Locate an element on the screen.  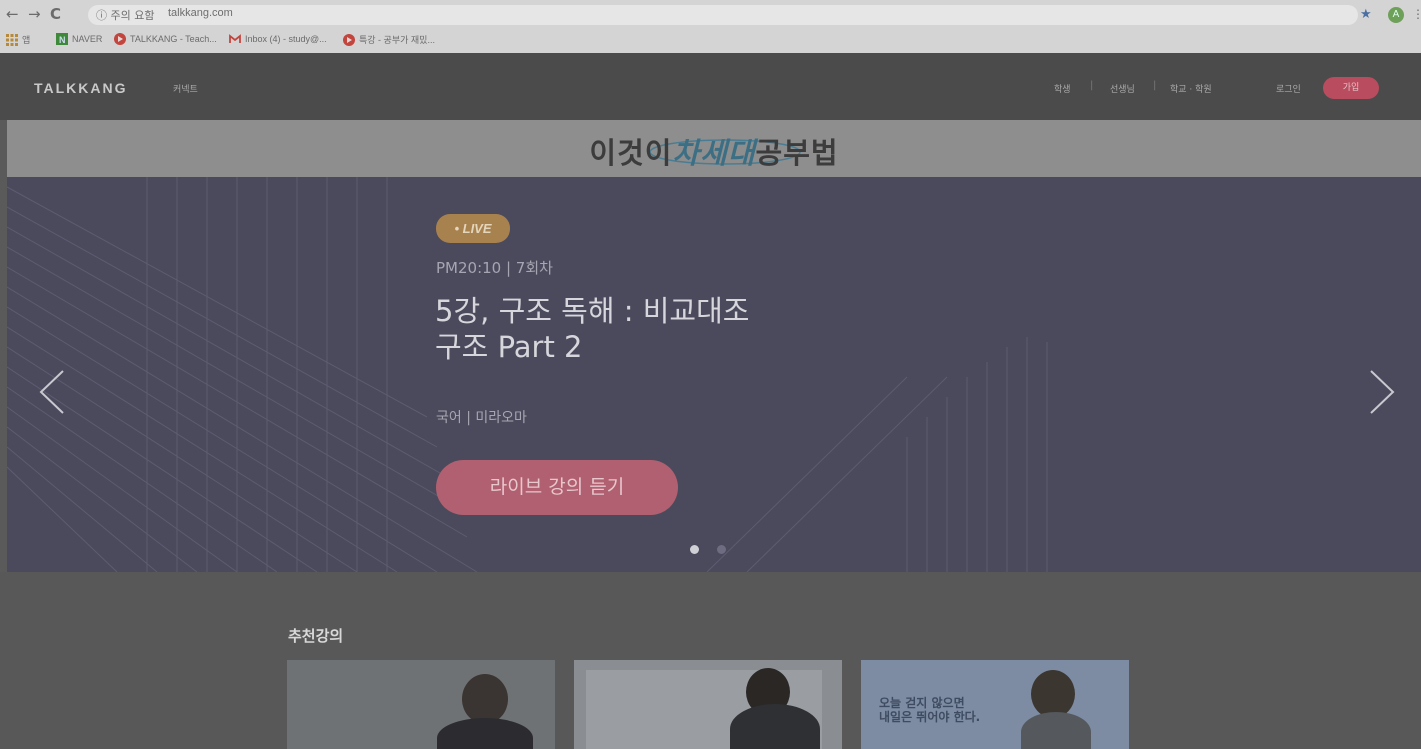
reload-button: C is located at coordinates (55, 14).